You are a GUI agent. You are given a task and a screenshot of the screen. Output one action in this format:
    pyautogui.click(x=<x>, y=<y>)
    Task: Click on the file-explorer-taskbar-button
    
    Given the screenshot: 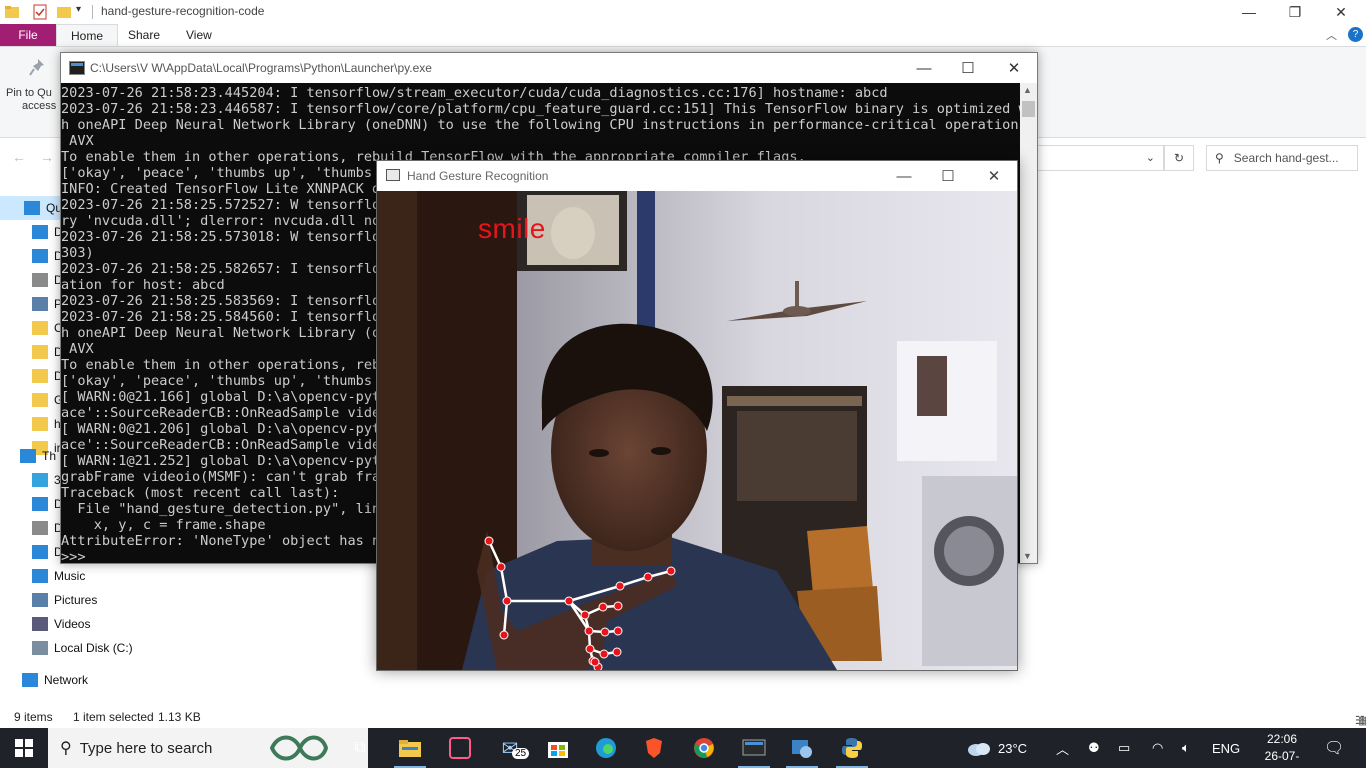 What is the action you would take?
    pyautogui.click(x=410, y=748)
    